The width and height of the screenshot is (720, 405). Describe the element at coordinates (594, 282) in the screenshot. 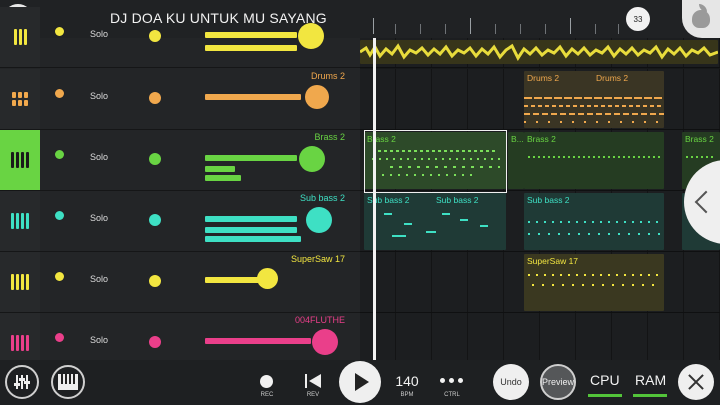

I see `pattern-clip: SuperSaw 17` at that location.